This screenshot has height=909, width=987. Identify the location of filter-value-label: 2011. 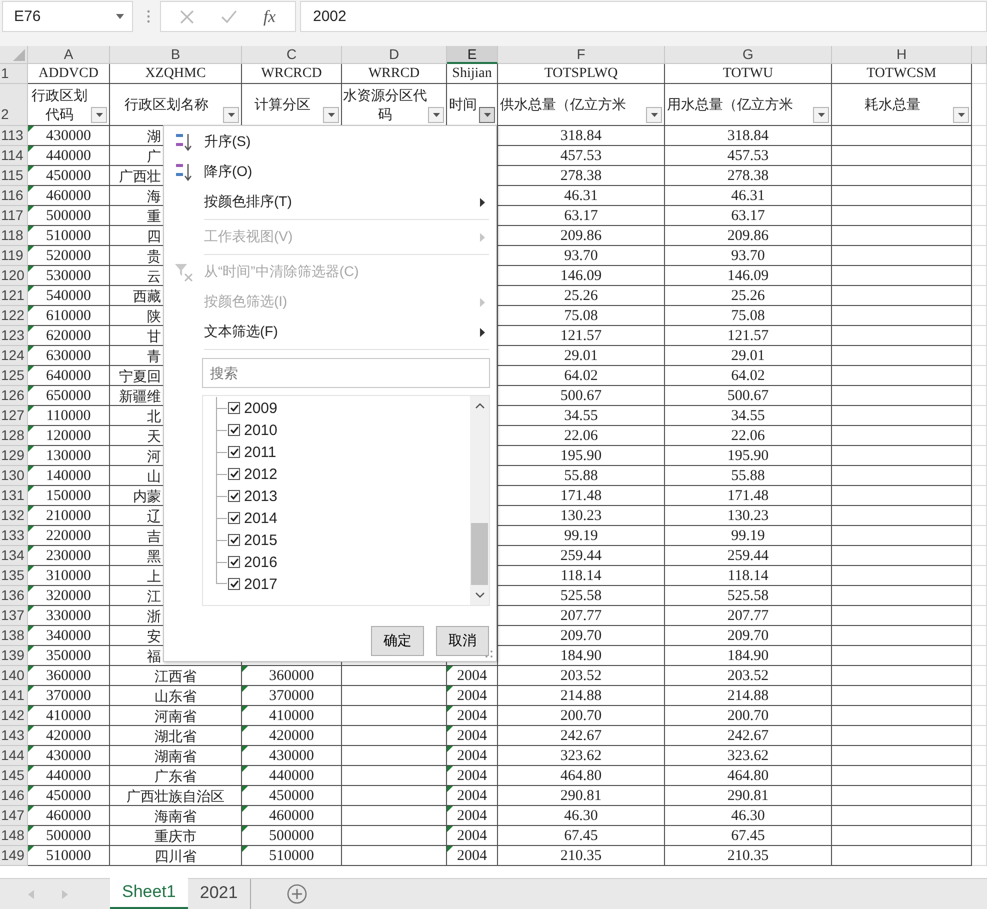
(260, 452).